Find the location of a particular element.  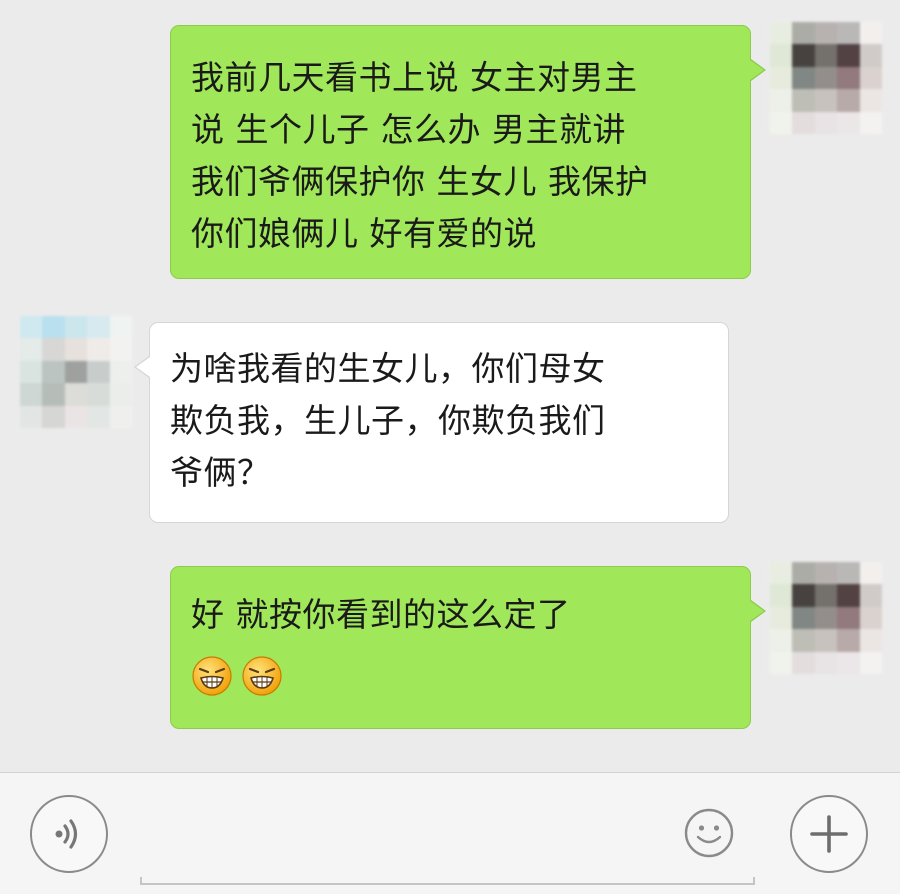

plus-icon is located at coordinates (829, 834).